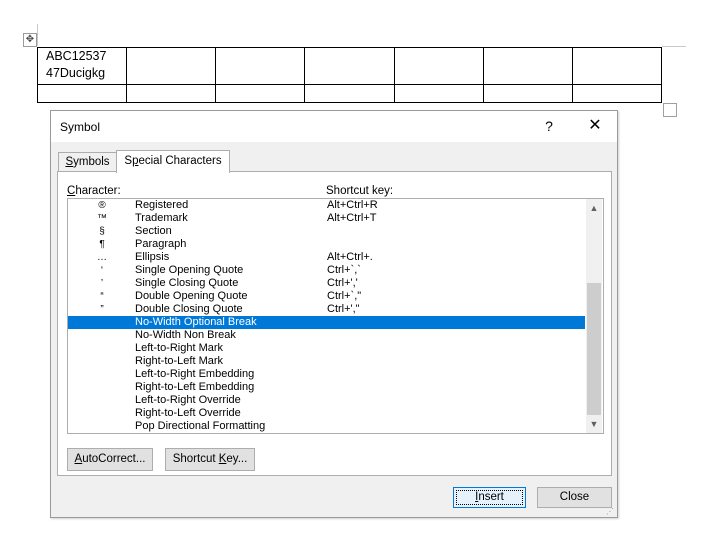  Describe the element at coordinates (102, 270) in the screenshot. I see `character-glyph: ‘` at that location.